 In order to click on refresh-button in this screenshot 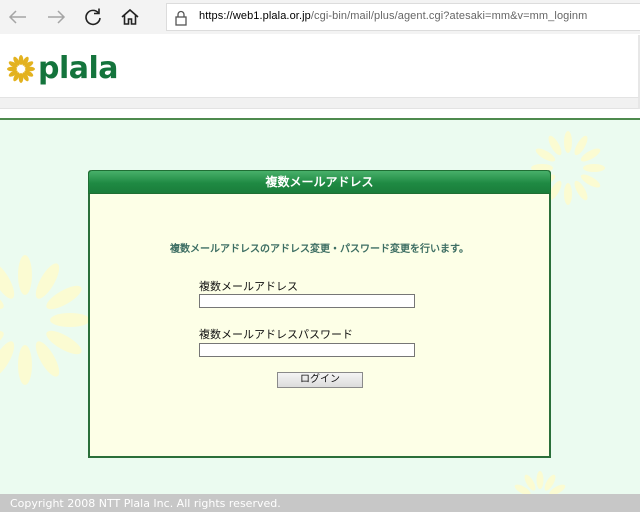, I will do `click(93, 17)`.